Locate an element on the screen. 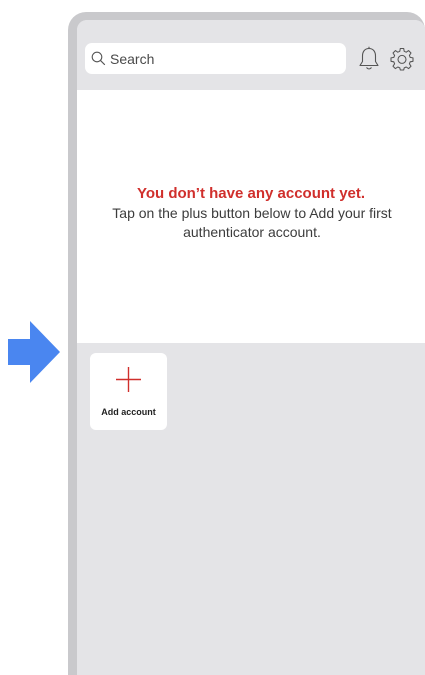 This screenshot has width=425, height=675. search-bar is located at coordinates (215, 58).